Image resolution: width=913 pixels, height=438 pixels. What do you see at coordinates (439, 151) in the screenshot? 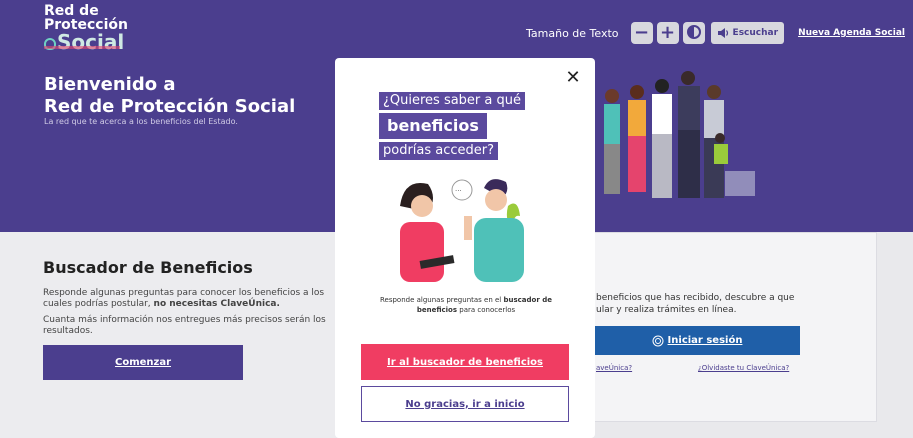
I see `modal-question-line3: podrías acceder?` at bounding box center [439, 151].